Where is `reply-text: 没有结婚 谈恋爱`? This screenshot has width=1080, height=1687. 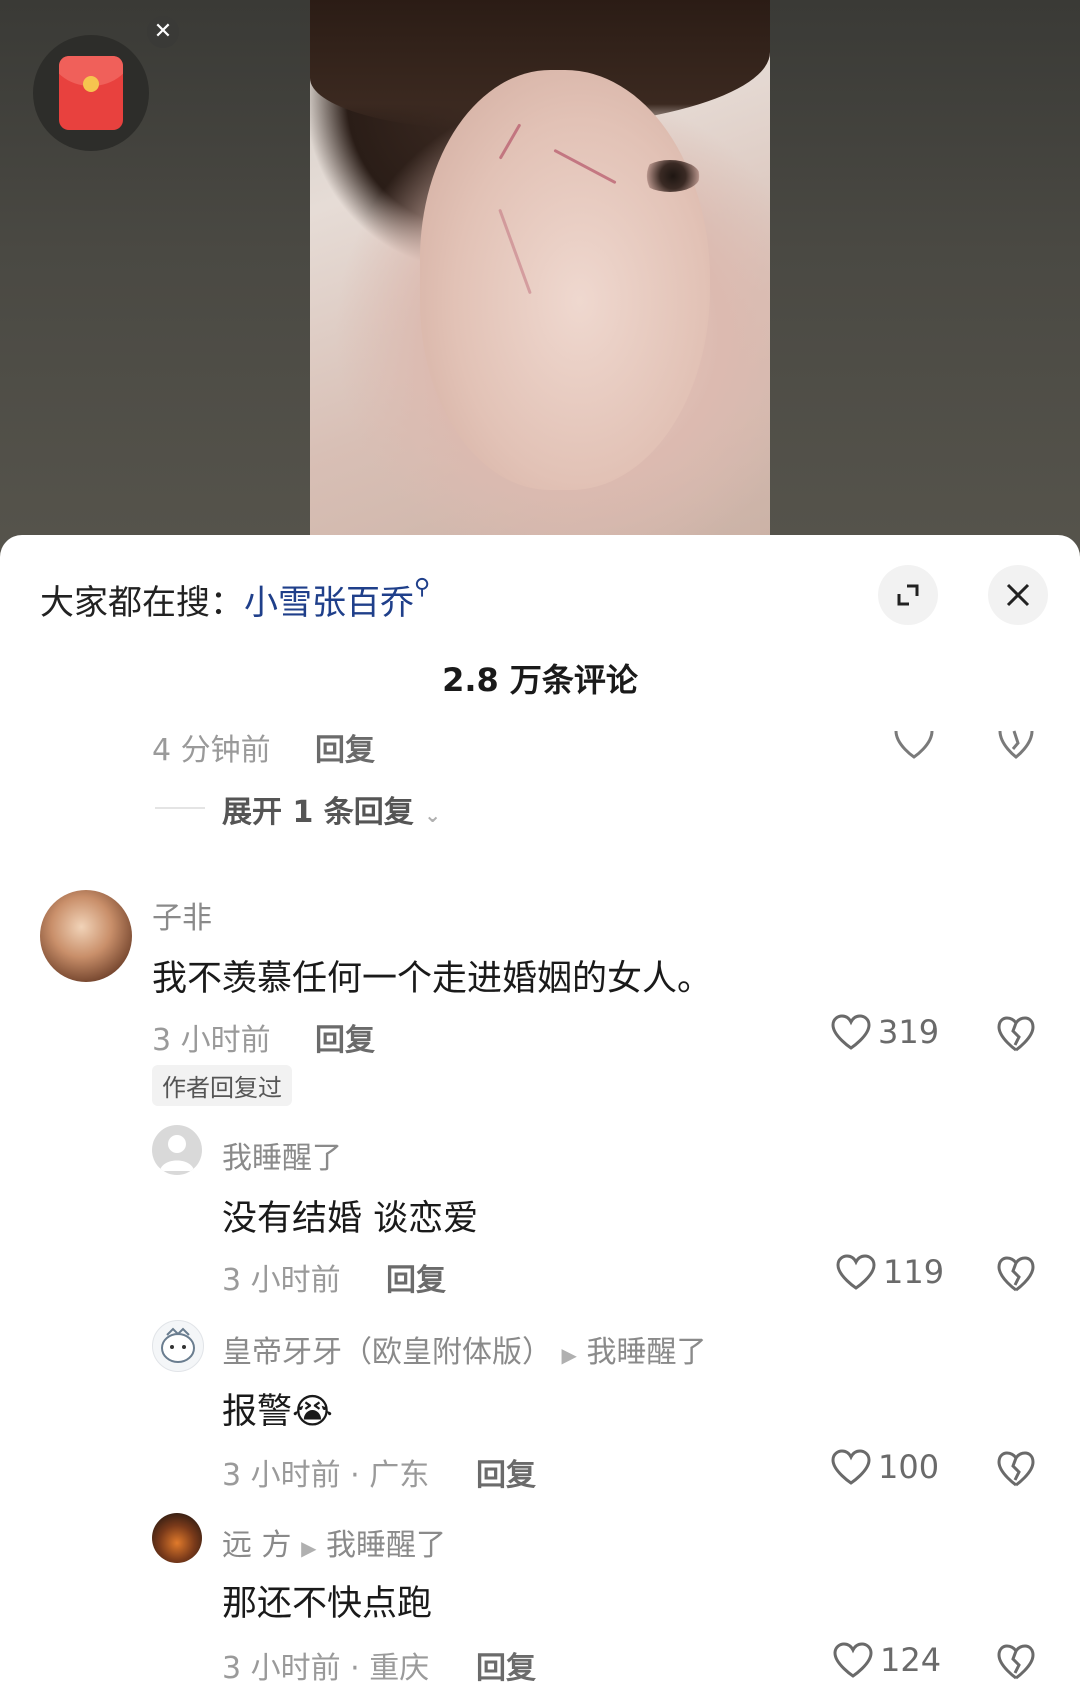
reply-text: 没有结婚 谈恋爱 is located at coordinates (350, 1219).